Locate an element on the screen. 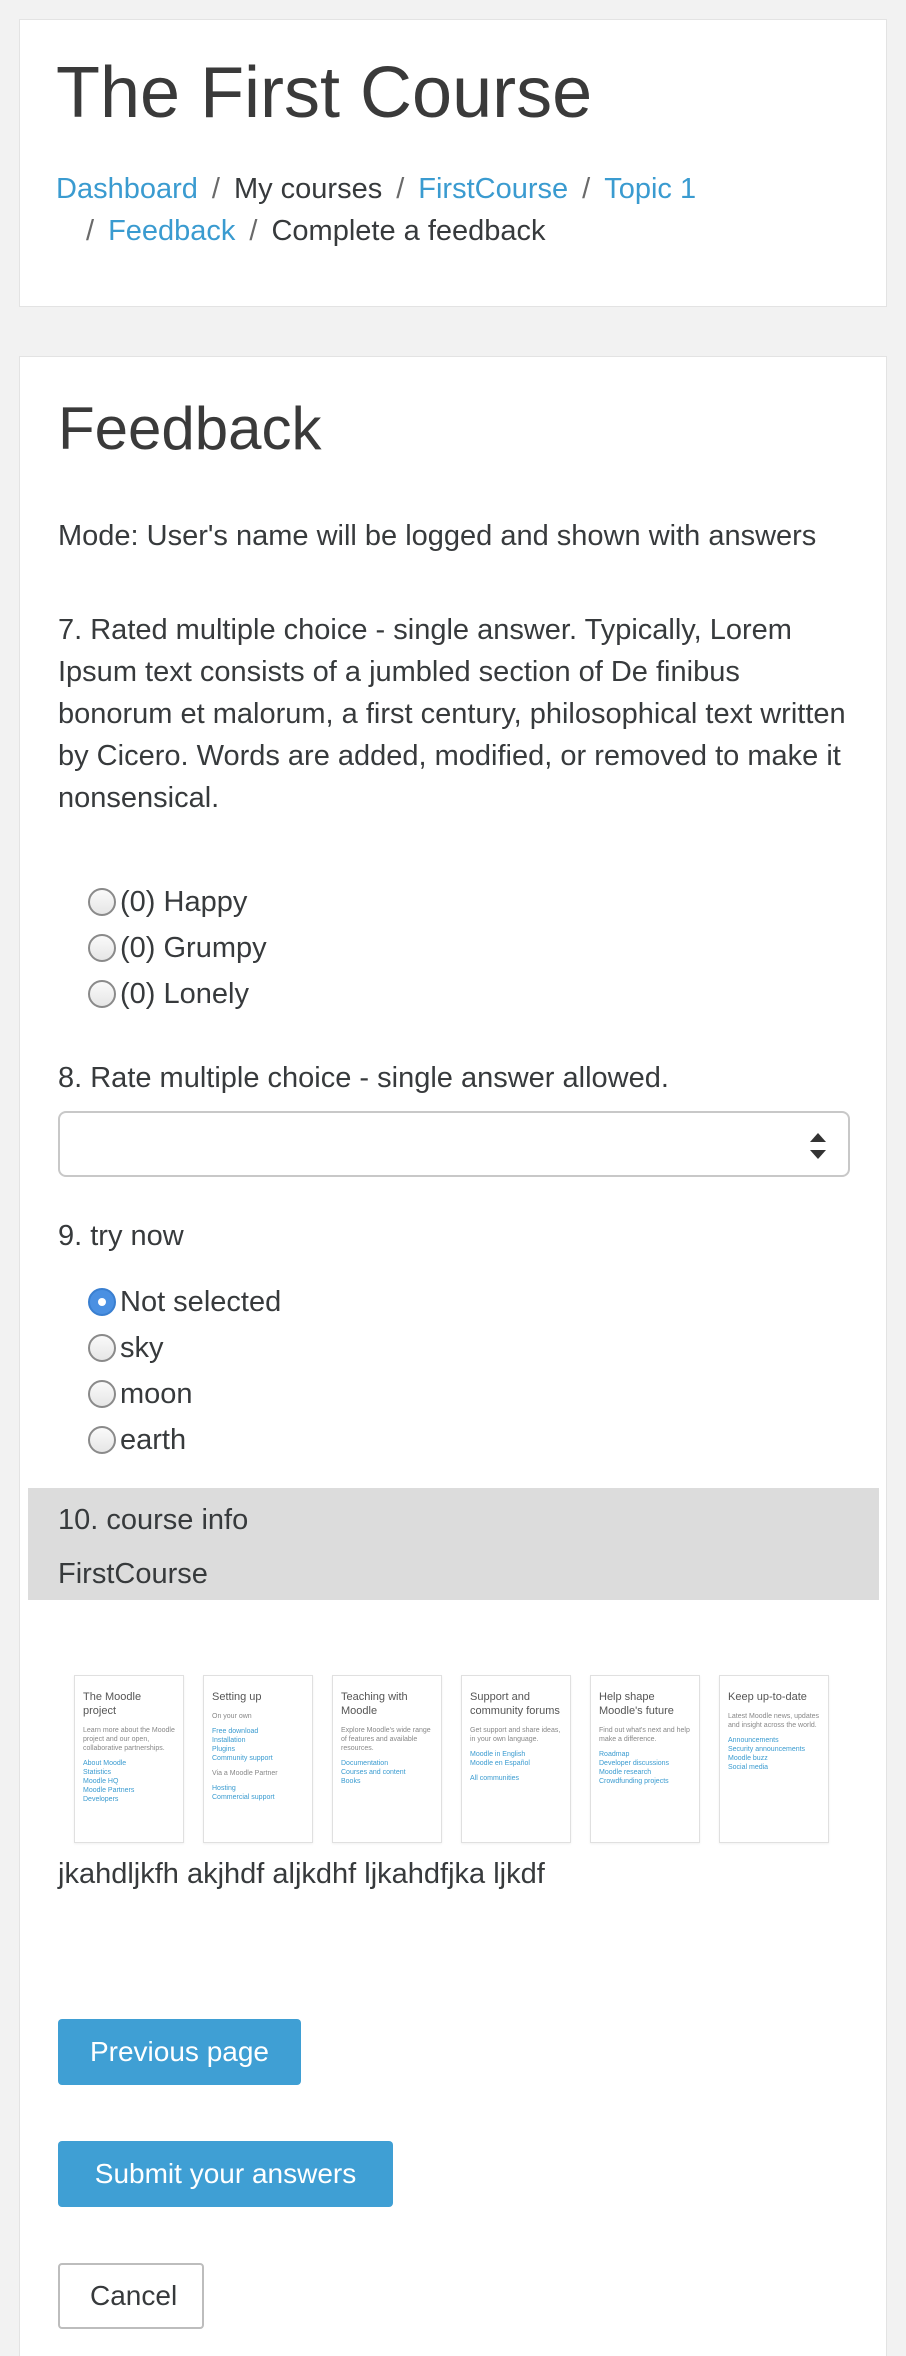 This screenshot has width=906, height=2356. radio-button-checked is located at coordinates (102, 1302).